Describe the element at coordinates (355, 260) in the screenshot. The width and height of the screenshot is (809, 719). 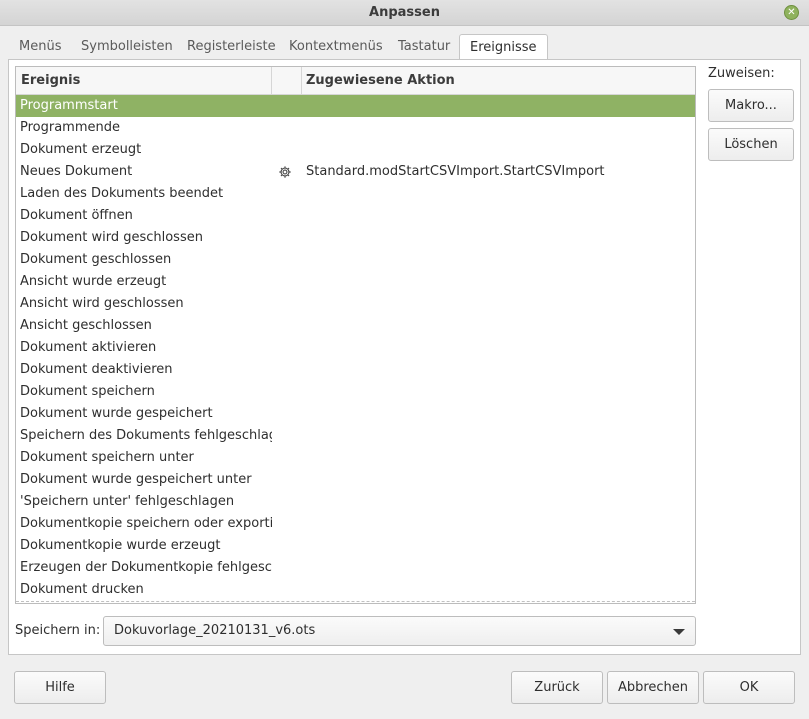
I see `list-item: Dokument geschlossen` at that location.